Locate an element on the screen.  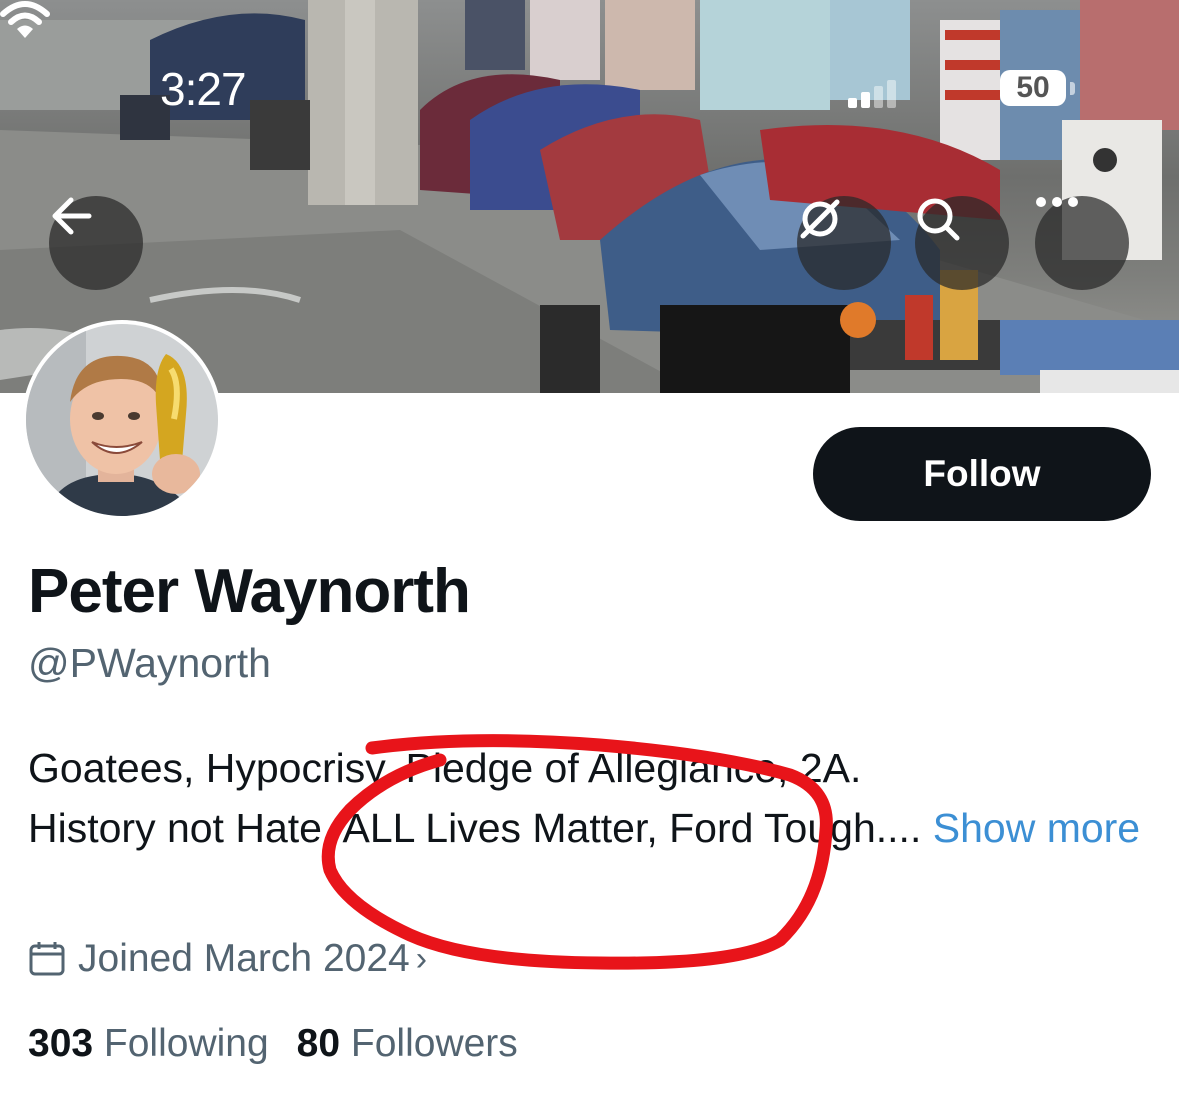
back-button is located at coordinates (96, 243).